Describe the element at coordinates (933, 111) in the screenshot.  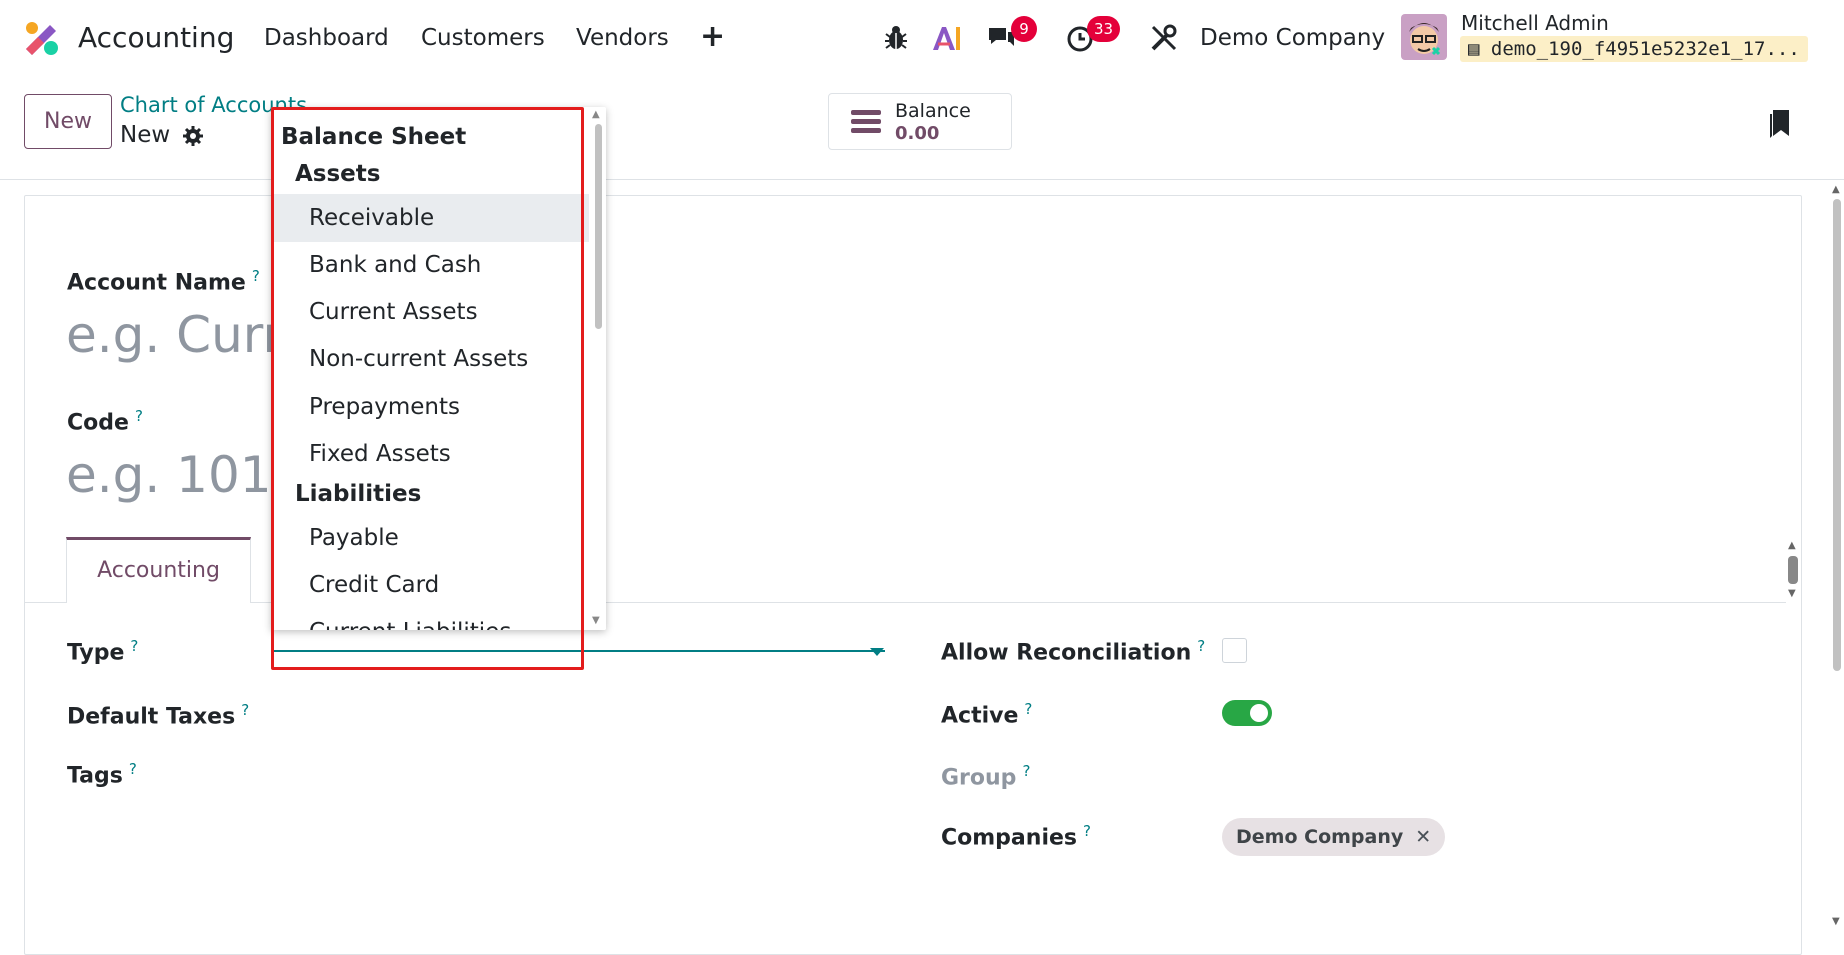
I see `balance-label: Balance` at that location.